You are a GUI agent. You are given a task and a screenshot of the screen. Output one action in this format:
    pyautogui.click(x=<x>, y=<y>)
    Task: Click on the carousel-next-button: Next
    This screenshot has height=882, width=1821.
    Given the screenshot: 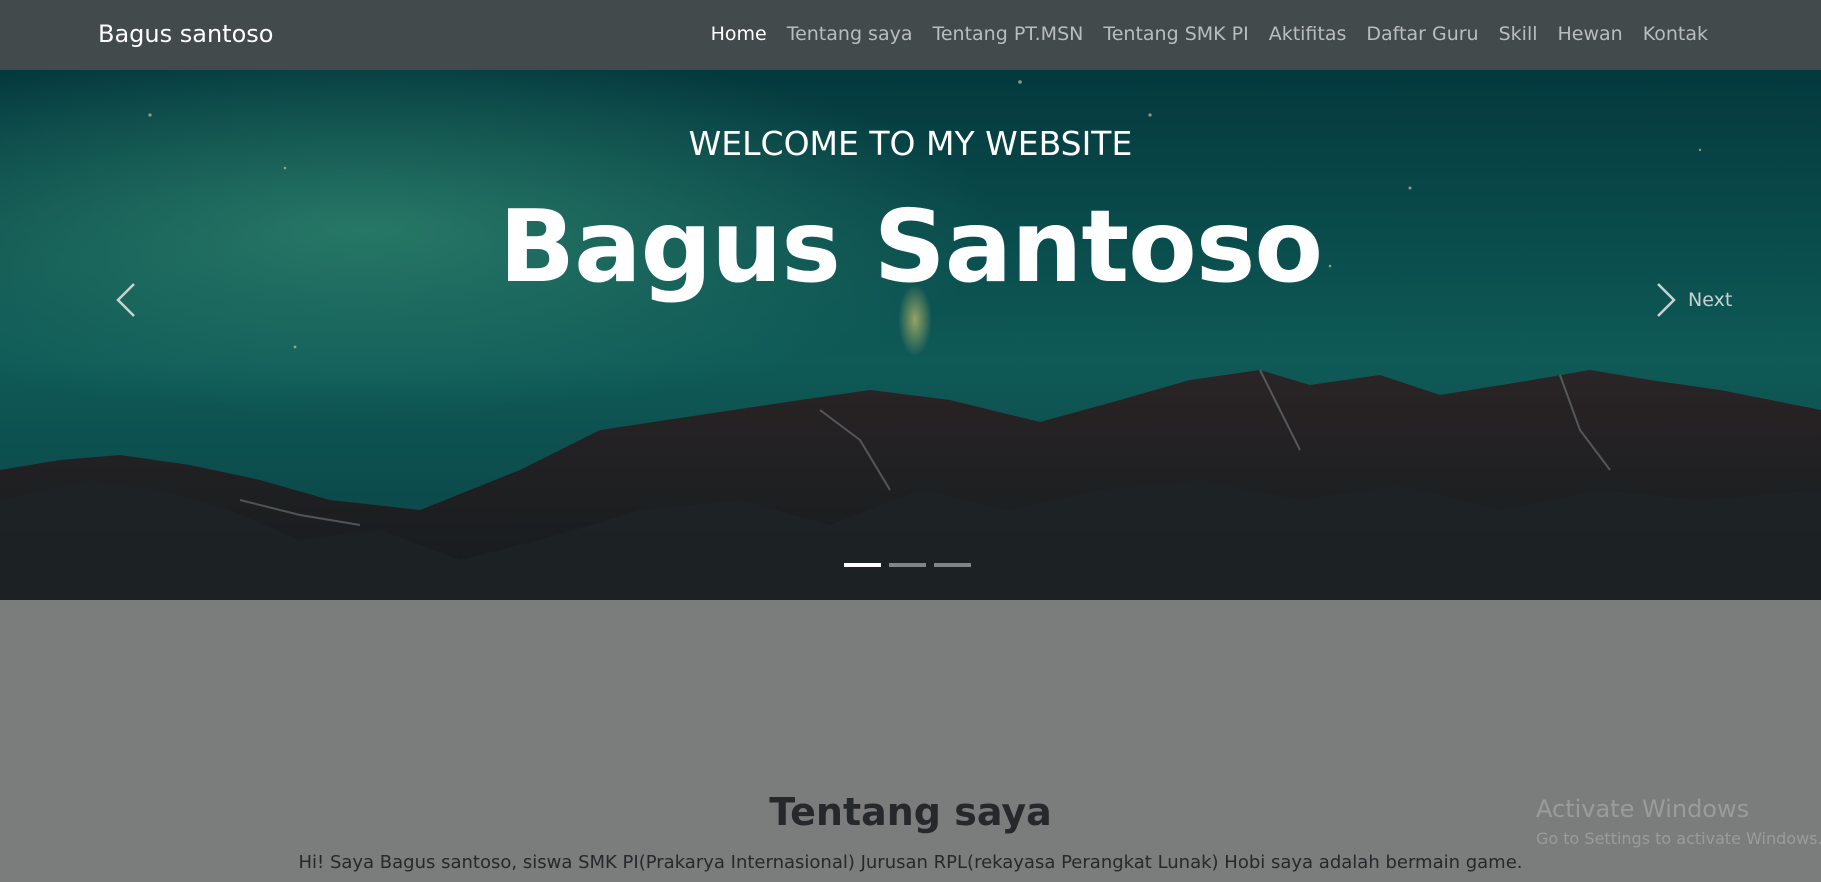 What is the action you would take?
    pyautogui.click(x=1692, y=300)
    